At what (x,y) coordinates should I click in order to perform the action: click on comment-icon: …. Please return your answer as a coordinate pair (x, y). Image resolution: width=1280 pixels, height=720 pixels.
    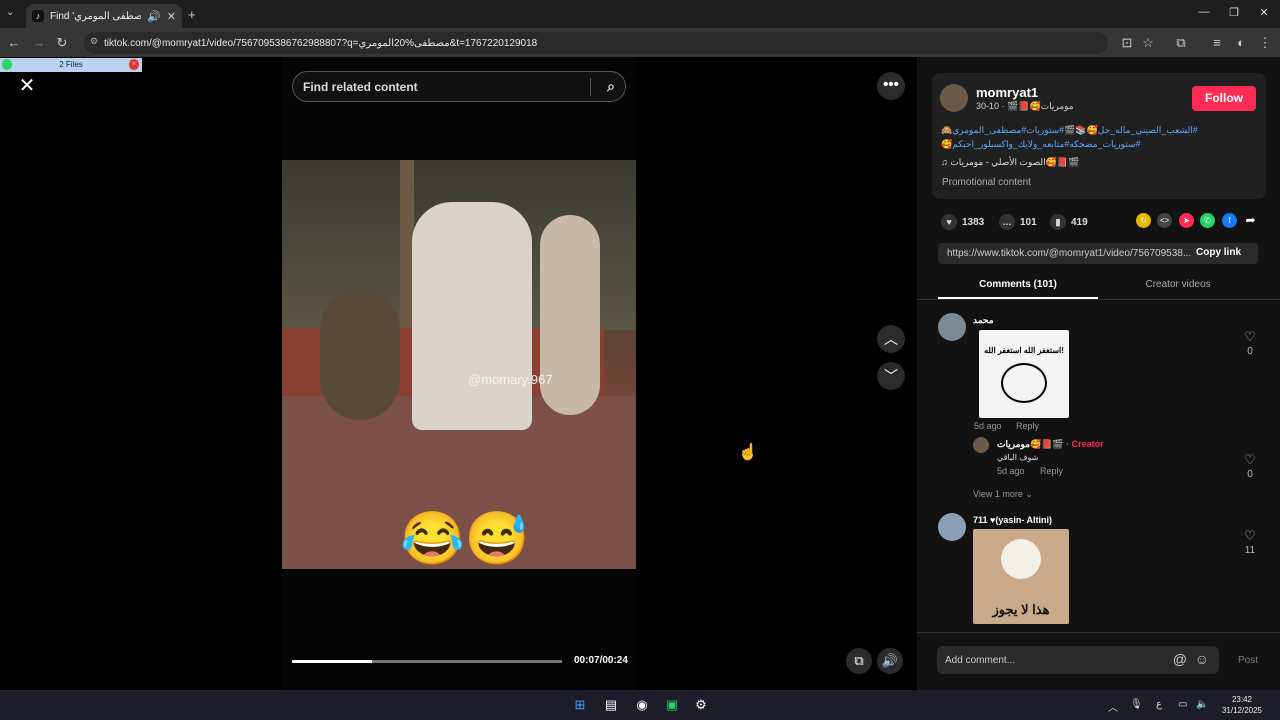
    Looking at the image, I should click on (1007, 222).